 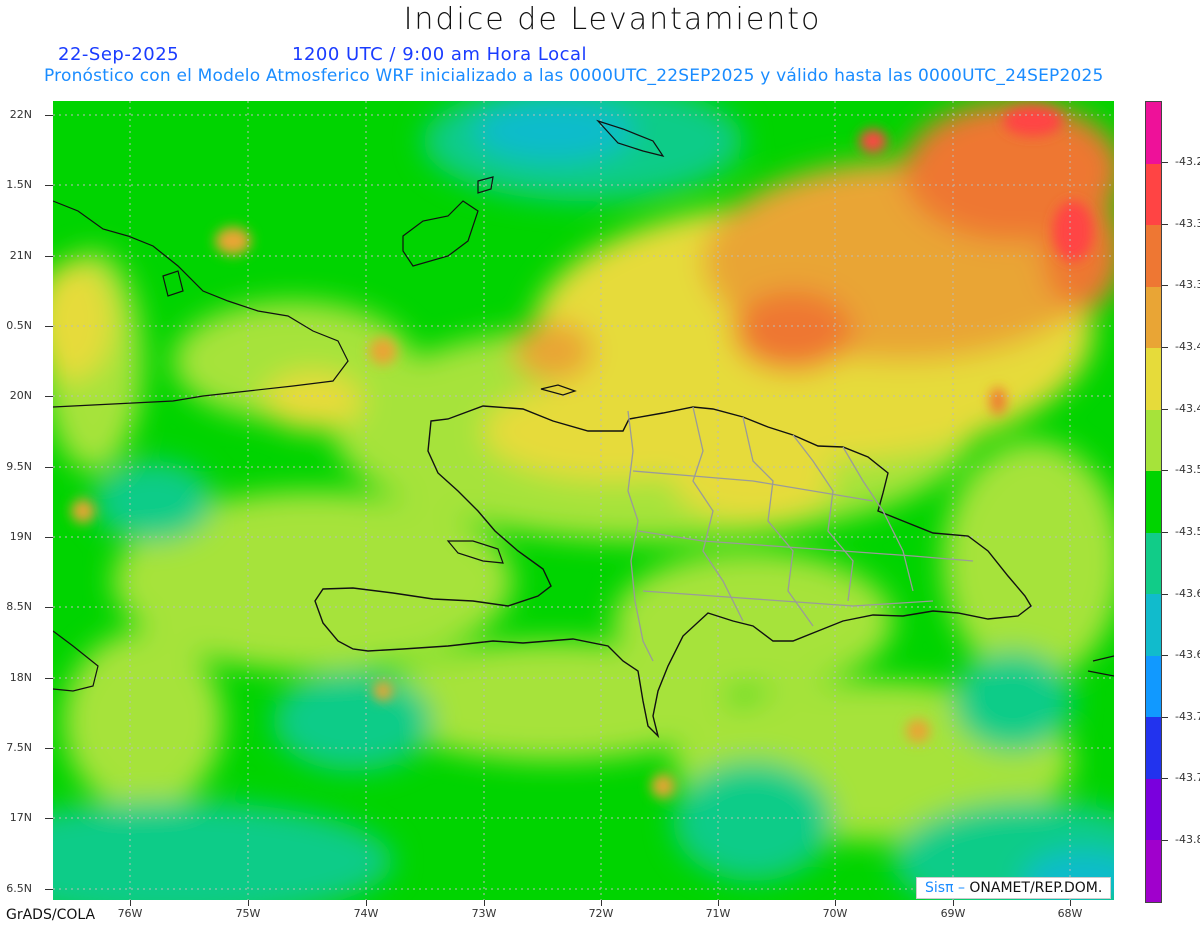 I want to click on credit-sis: Sisπ –, so click(x=945, y=888).